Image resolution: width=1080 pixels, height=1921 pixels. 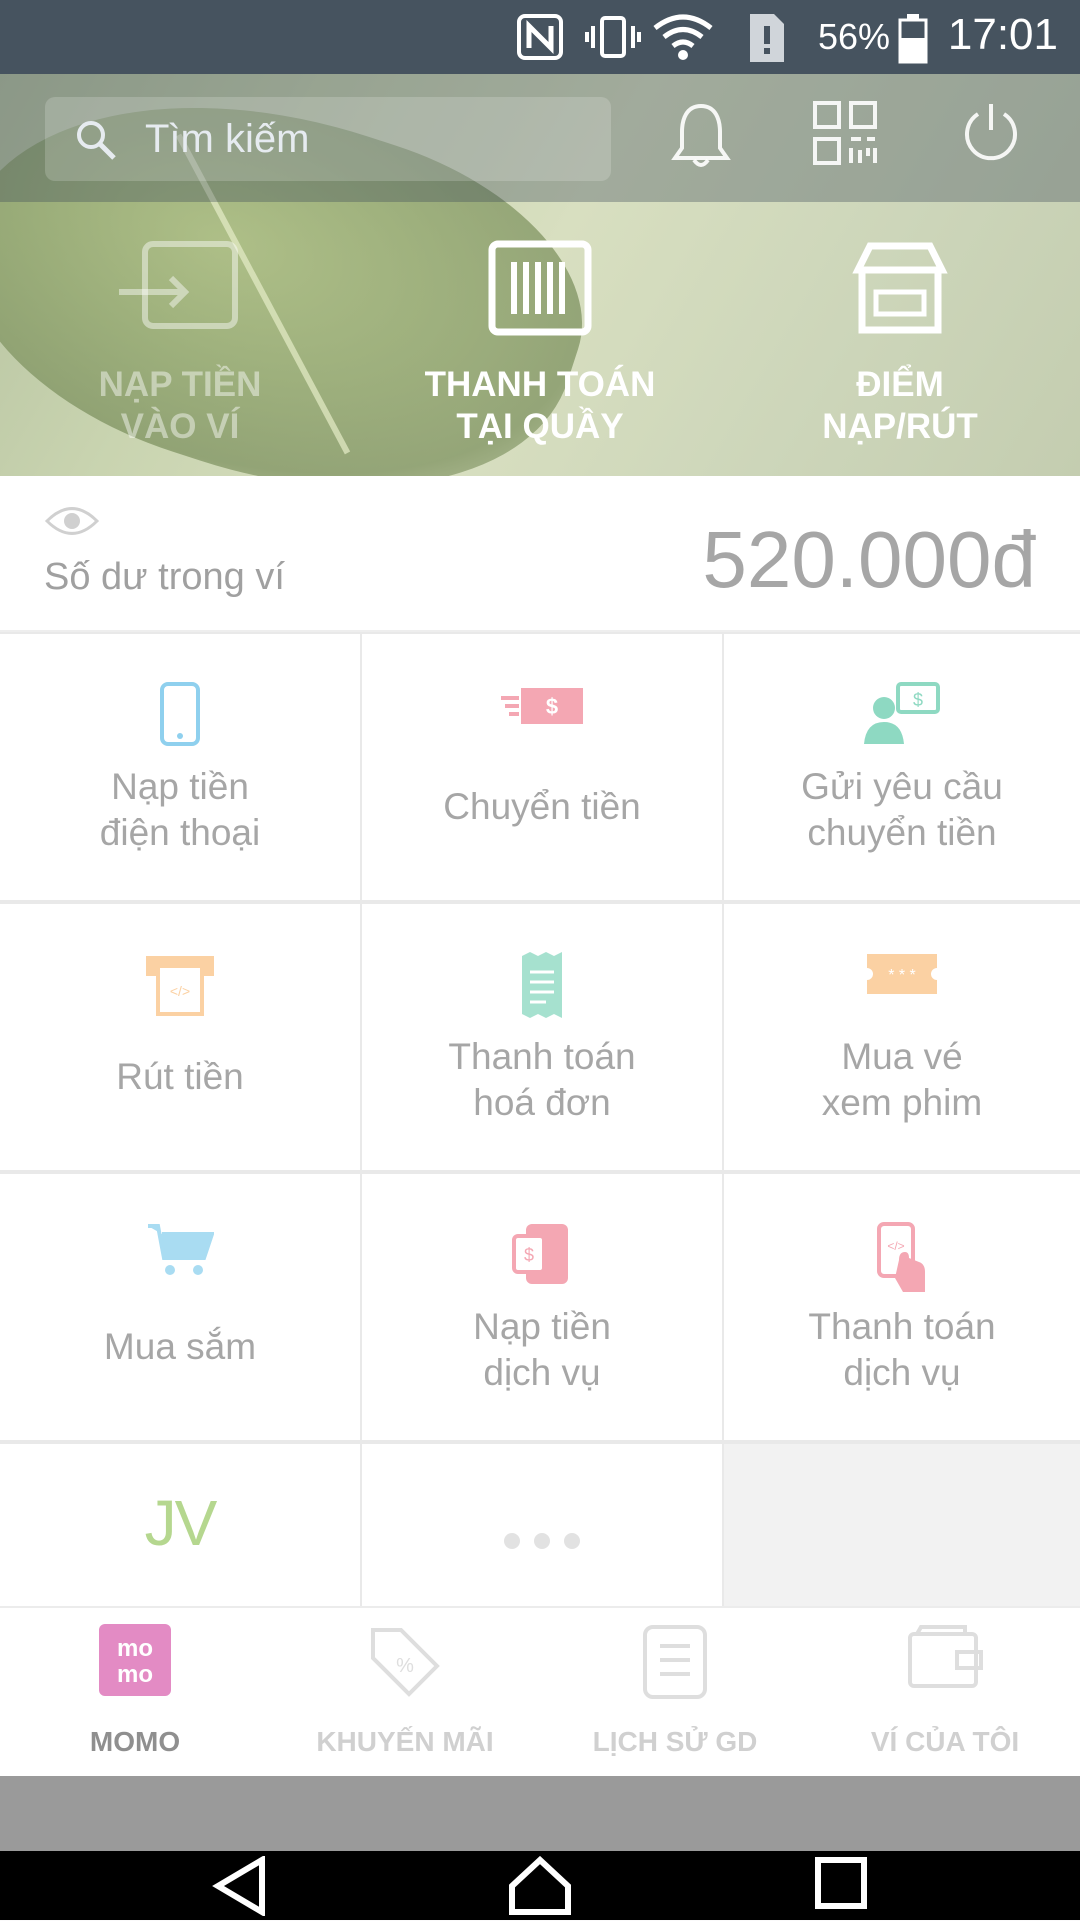 What do you see at coordinates (841, 1885) in the screenshot?
I see `recents-icon` at bounding box center [841, 1885].